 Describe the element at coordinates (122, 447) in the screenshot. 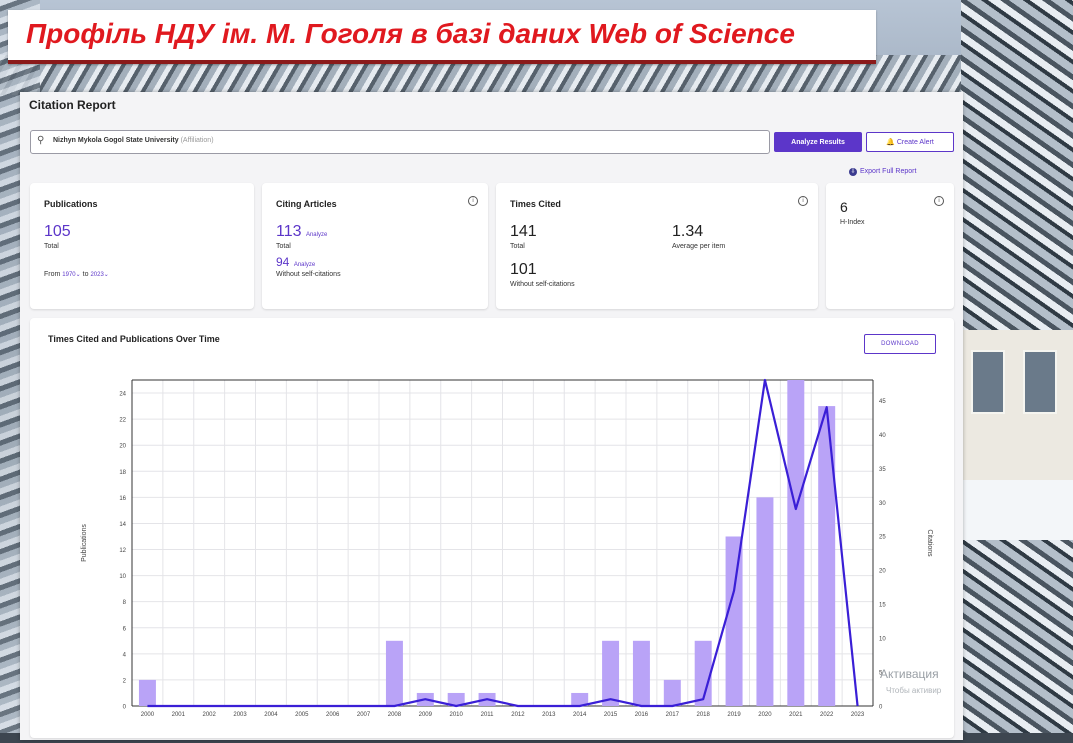

I see `y-tick-label: 20` at that location.